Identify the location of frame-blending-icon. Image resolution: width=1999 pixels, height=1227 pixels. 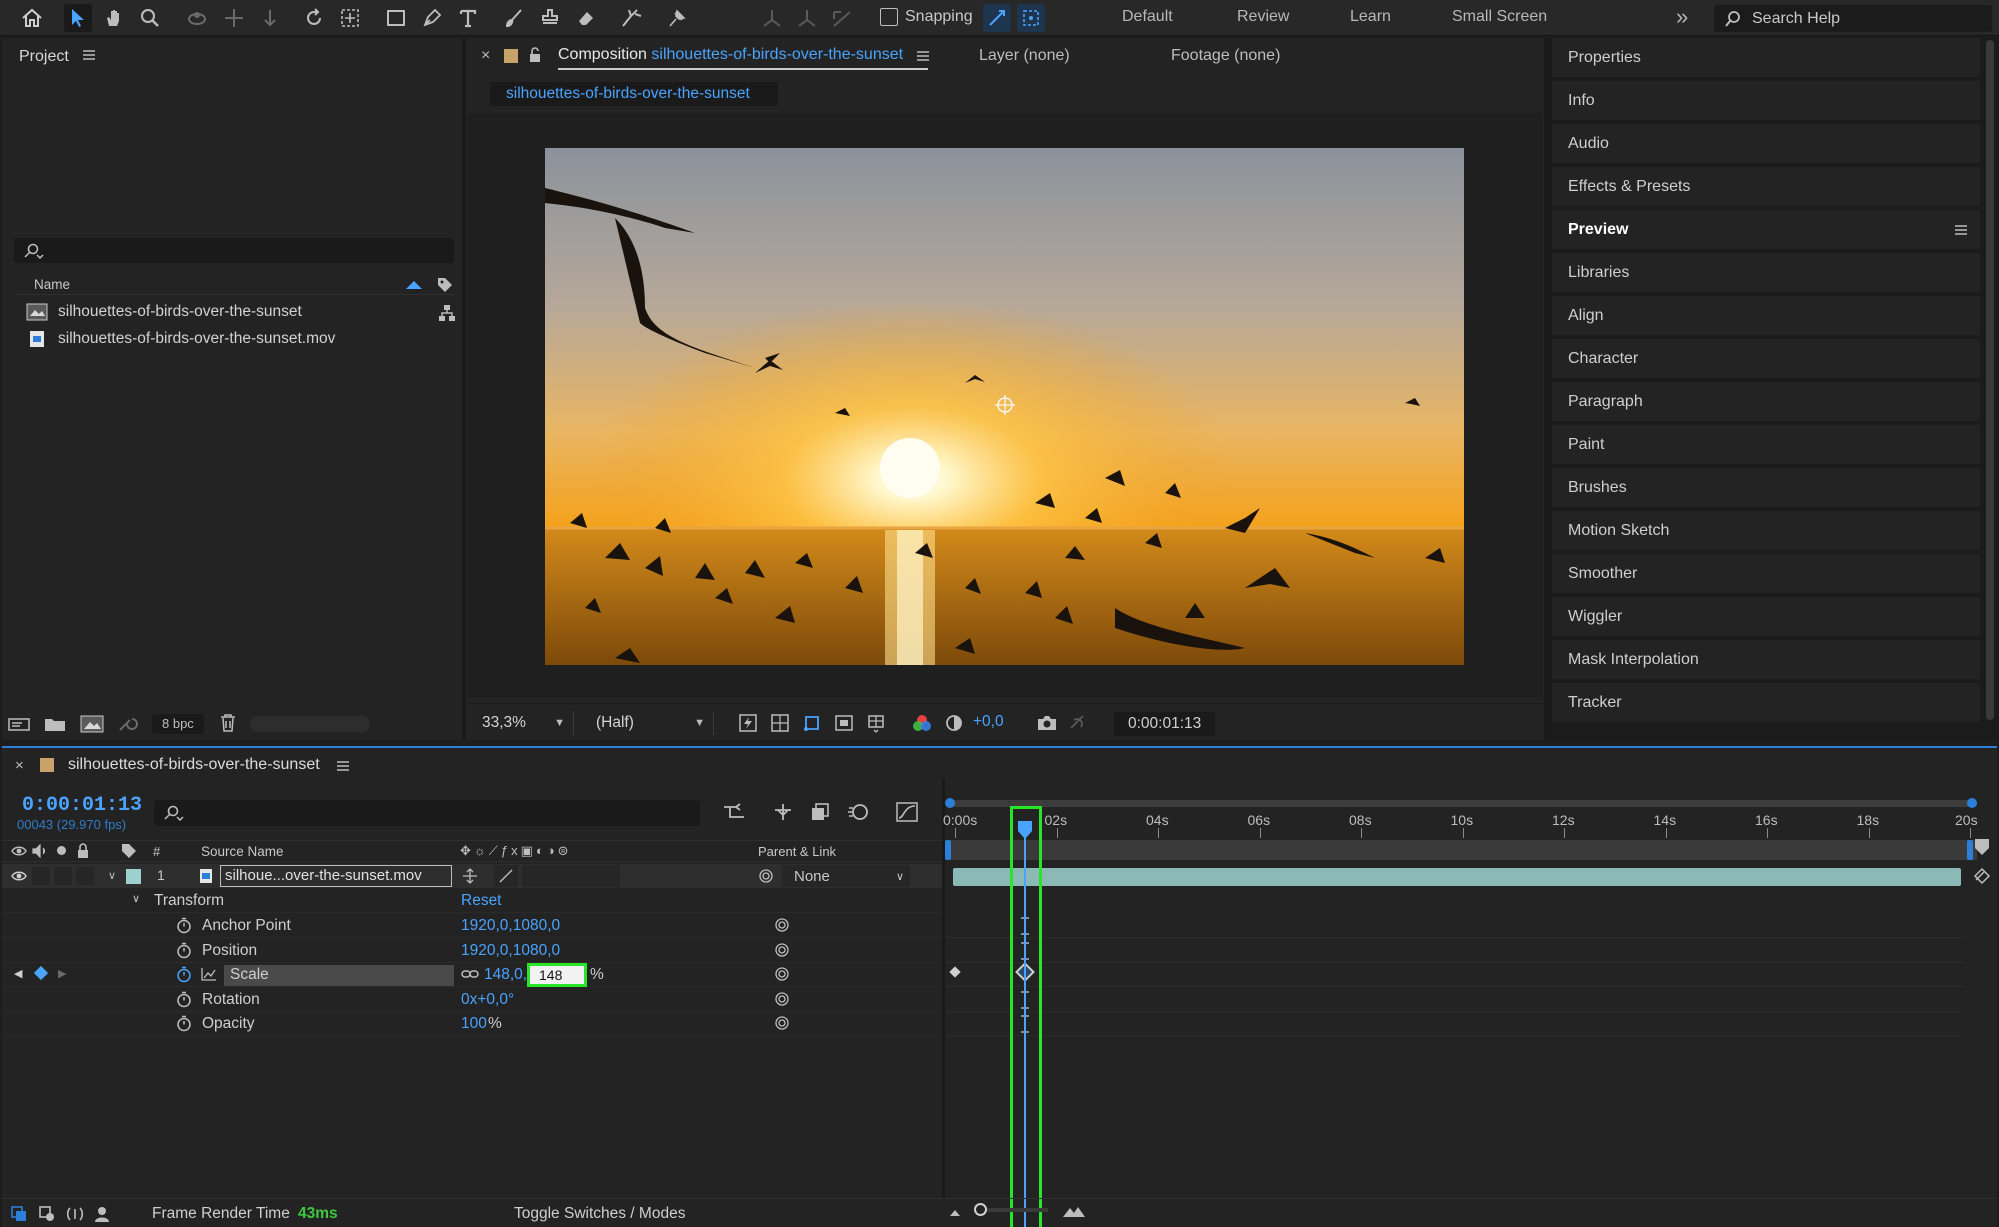
(820, 812).